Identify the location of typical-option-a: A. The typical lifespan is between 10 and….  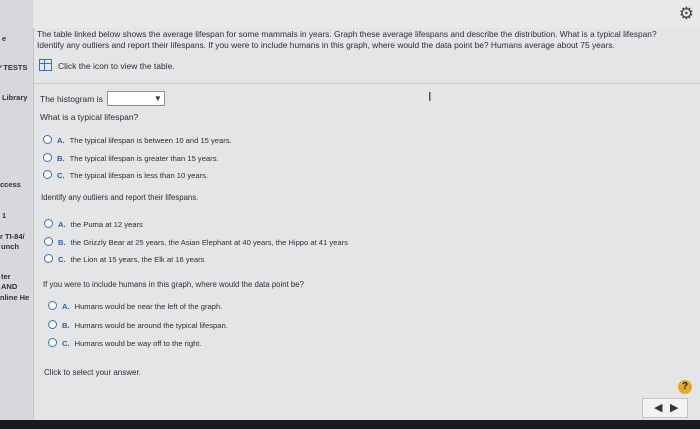
(137, 140).